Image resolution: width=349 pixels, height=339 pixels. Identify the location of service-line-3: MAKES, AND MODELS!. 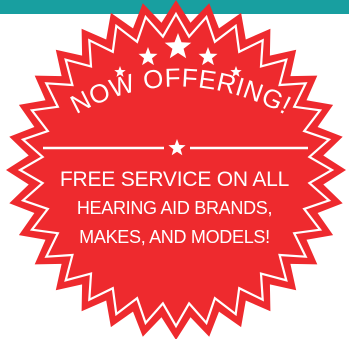
(174, 237).